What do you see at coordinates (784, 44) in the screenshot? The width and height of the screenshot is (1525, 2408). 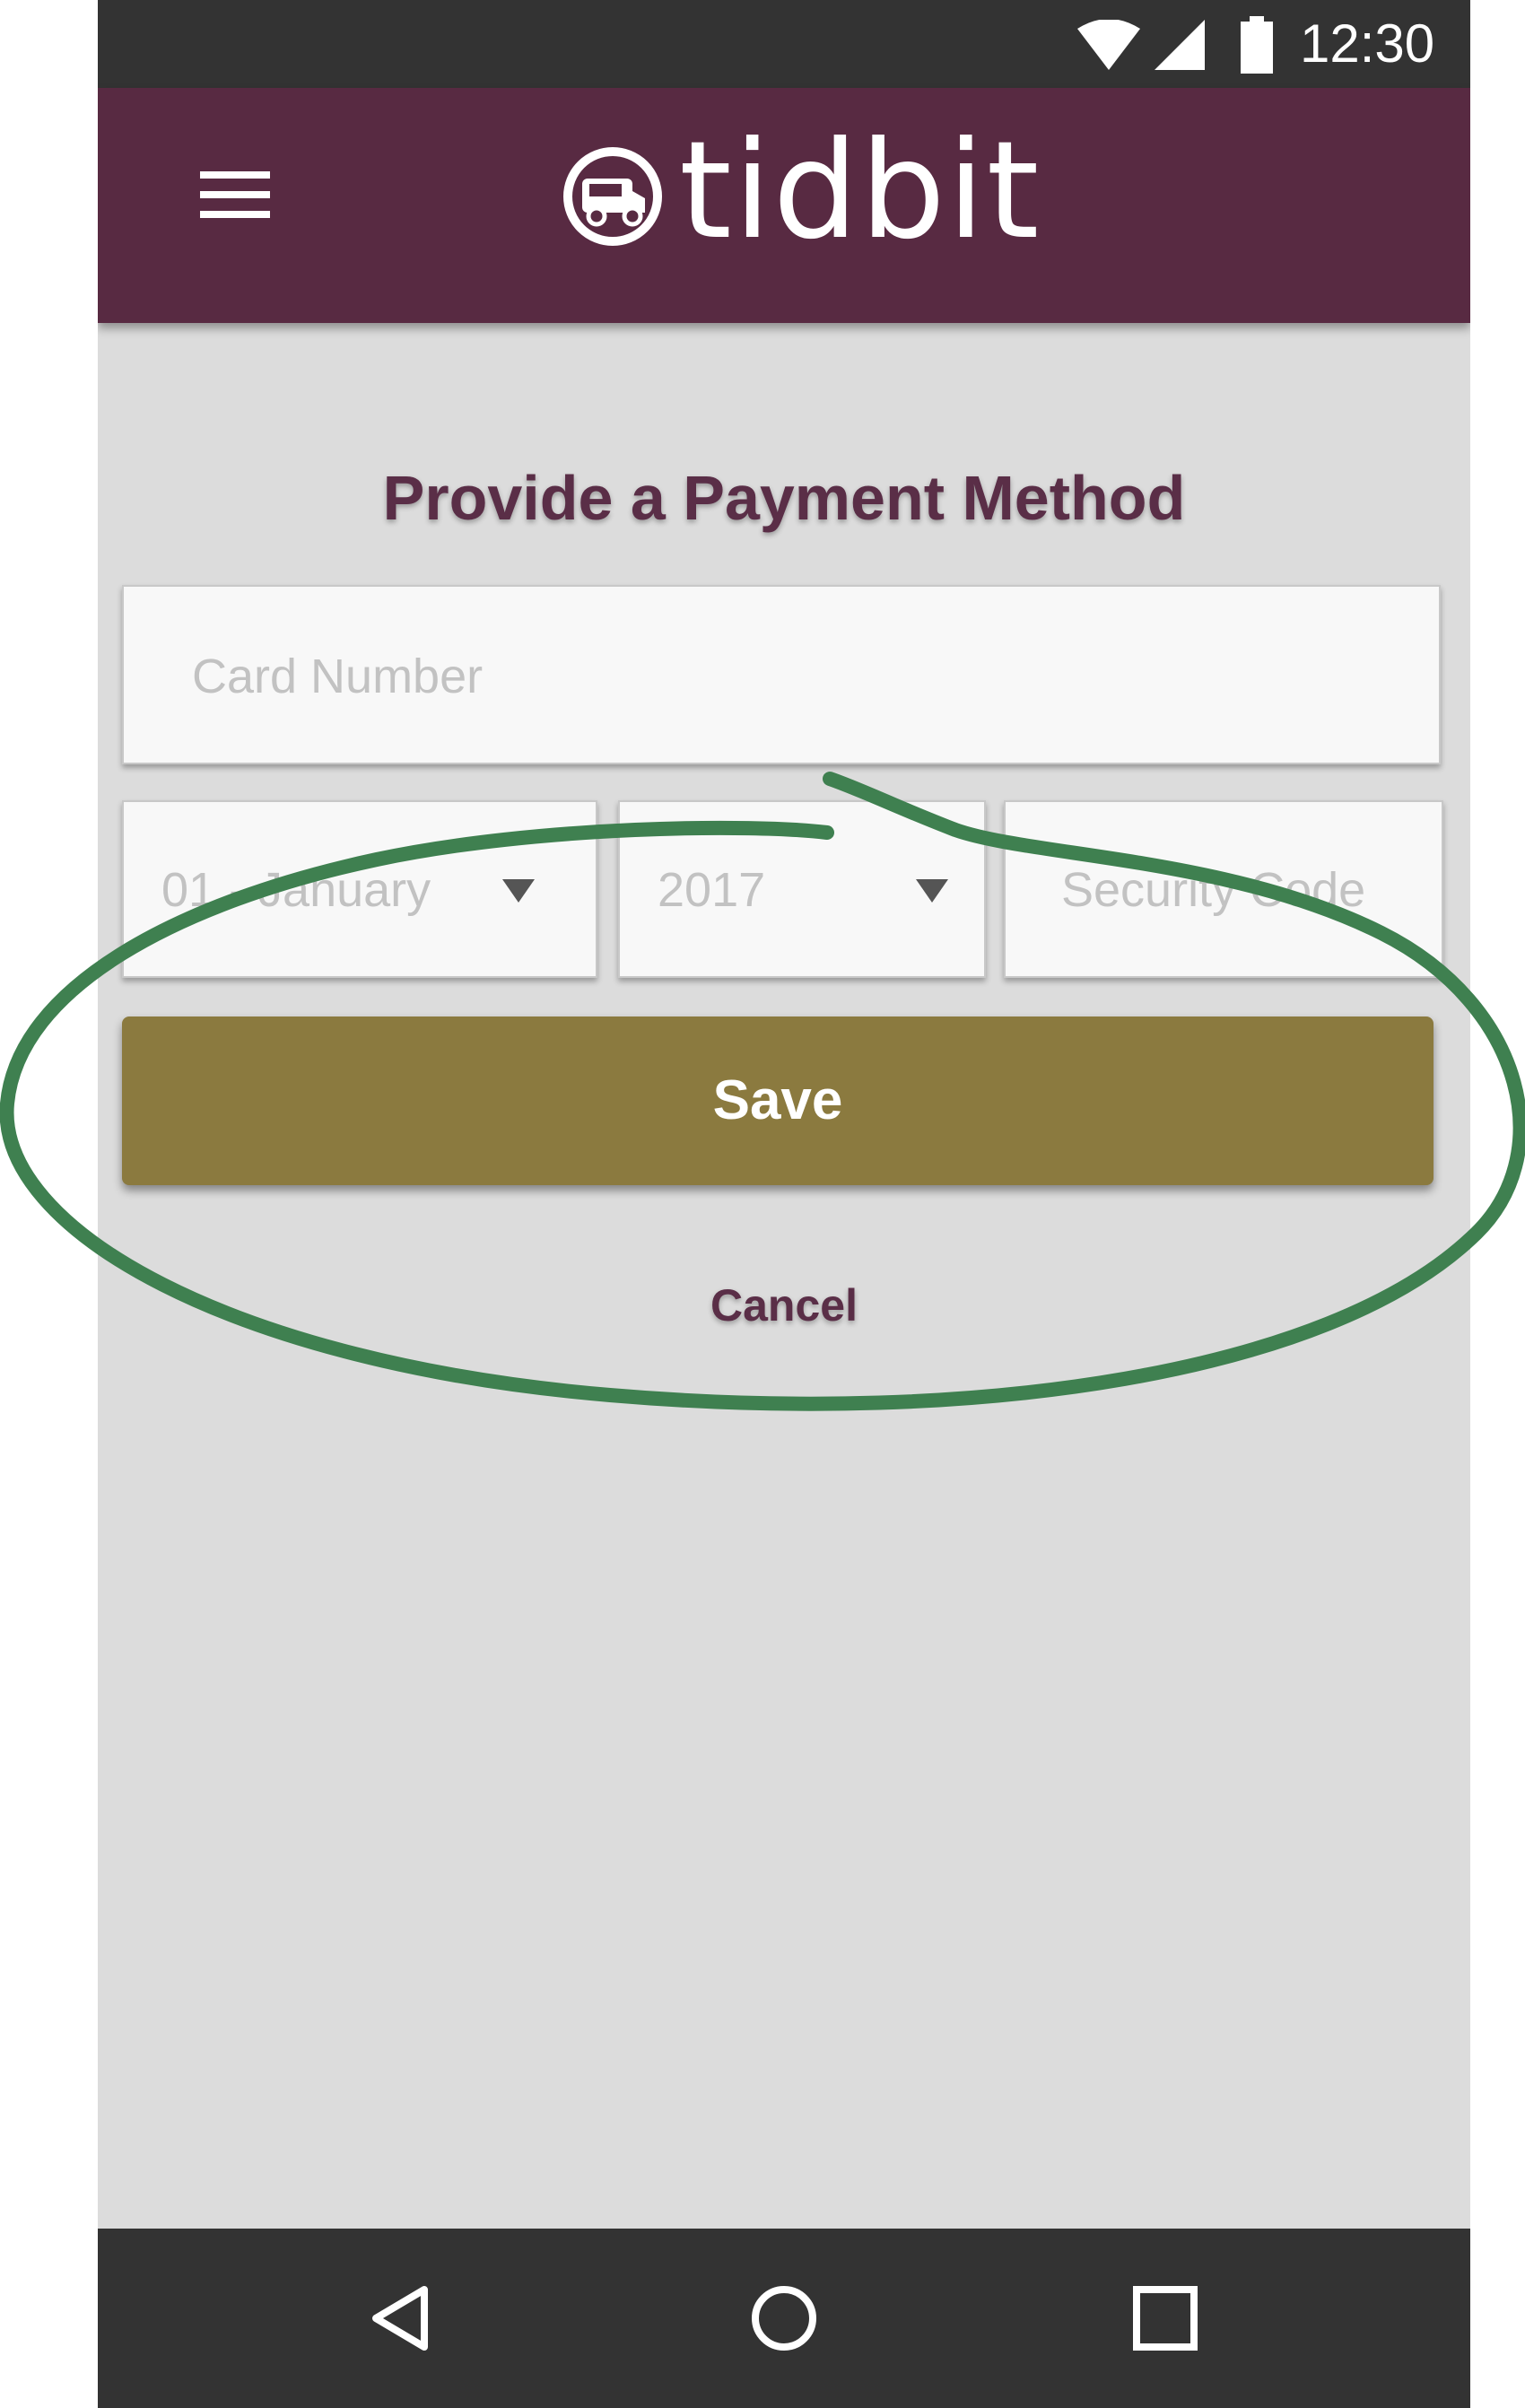 I see `status-bar: 12:30` at bounding box center [784, 44].